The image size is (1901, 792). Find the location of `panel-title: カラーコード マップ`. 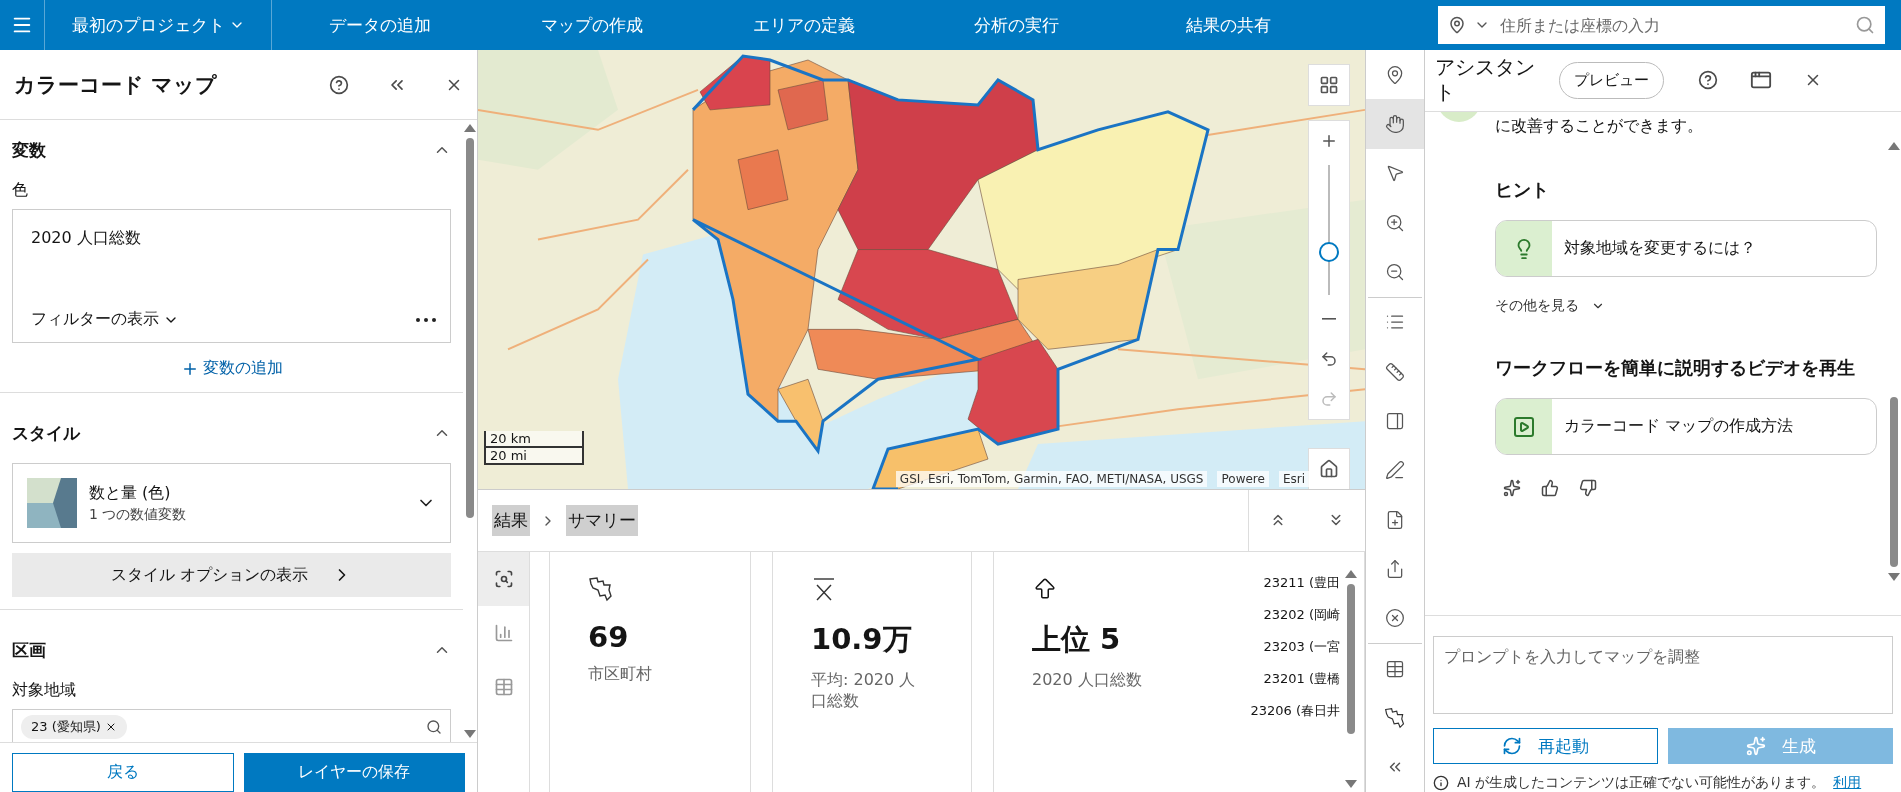

panel-title: カラーコード マップ is located at coordinates (116, 85).